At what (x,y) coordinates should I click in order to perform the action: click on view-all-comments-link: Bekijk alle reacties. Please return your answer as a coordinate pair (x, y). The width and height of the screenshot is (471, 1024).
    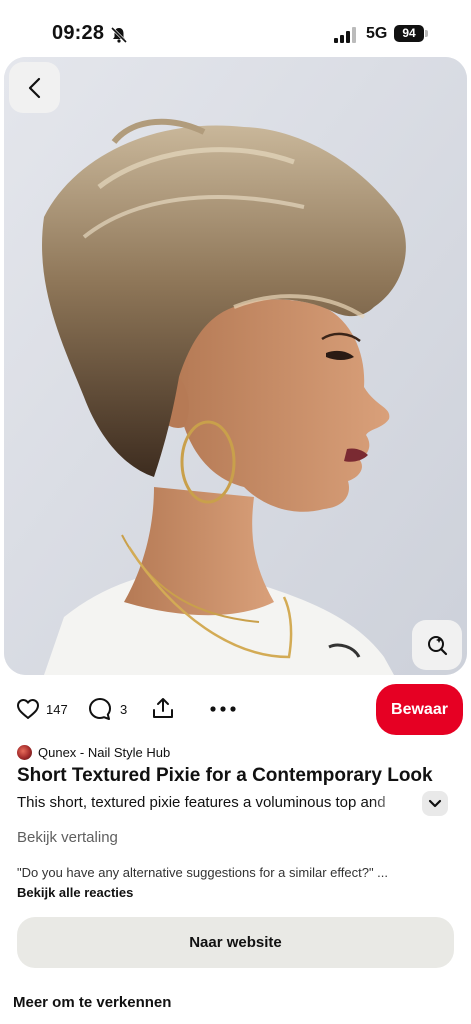
    Looking at the image, I should click on (75, 892).